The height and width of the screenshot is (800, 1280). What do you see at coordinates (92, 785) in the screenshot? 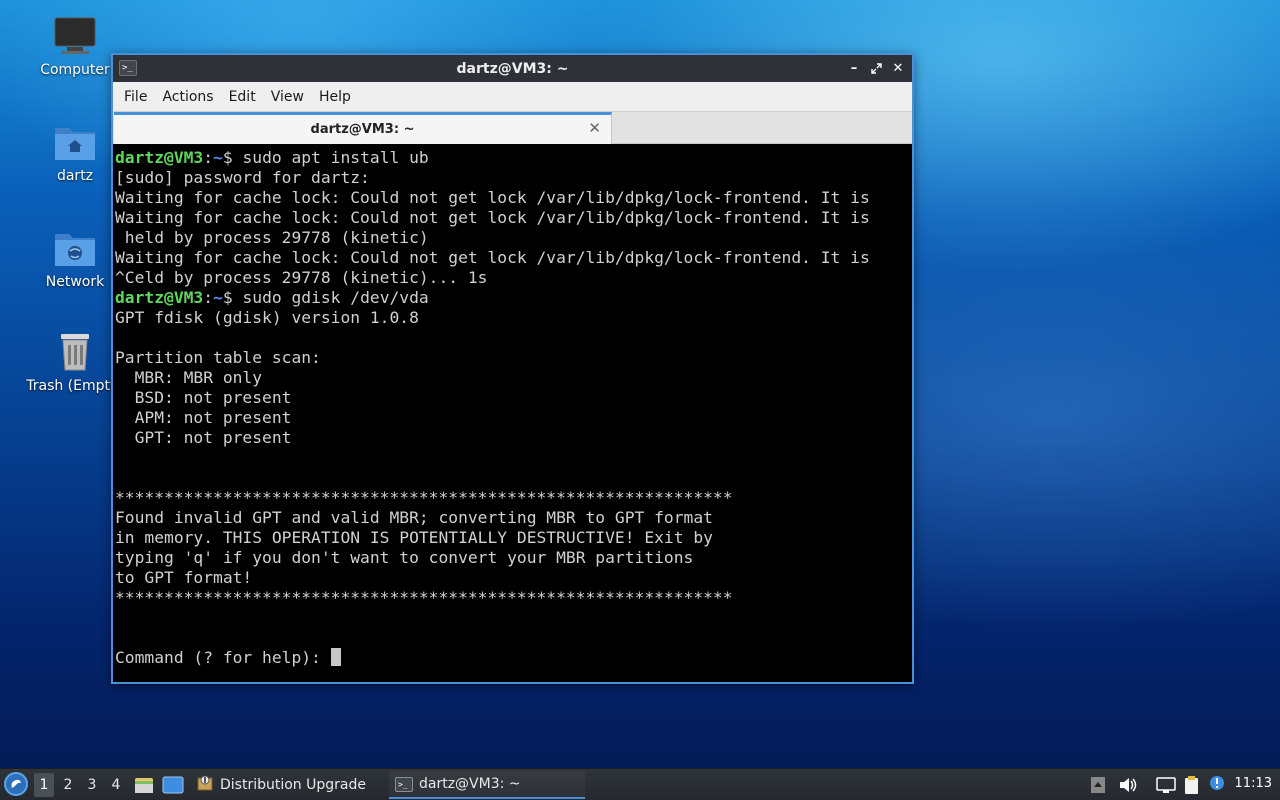
I see `workspace-3: 3` at bounding box center [92, 785].